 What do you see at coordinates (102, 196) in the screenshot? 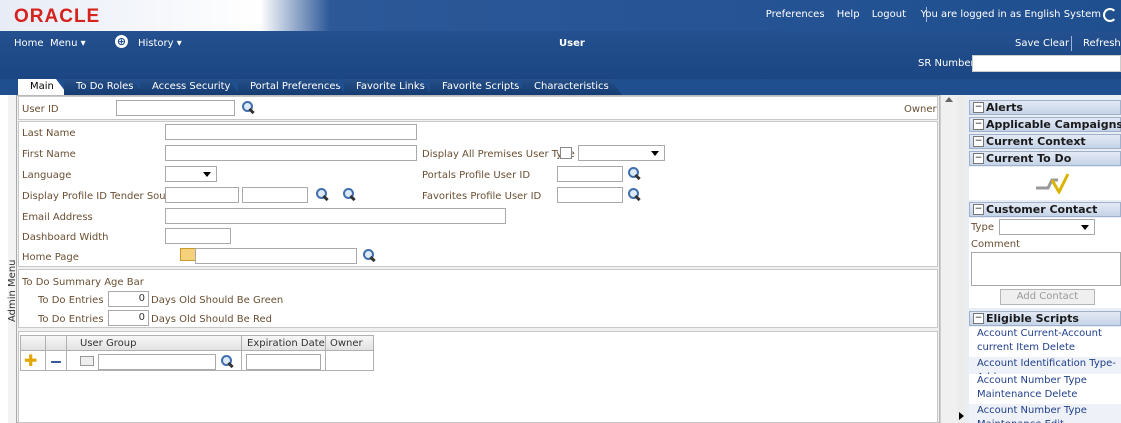
I see `display-profile-label: Display Profile ID Tender Source` at bounding box center [102, 196].